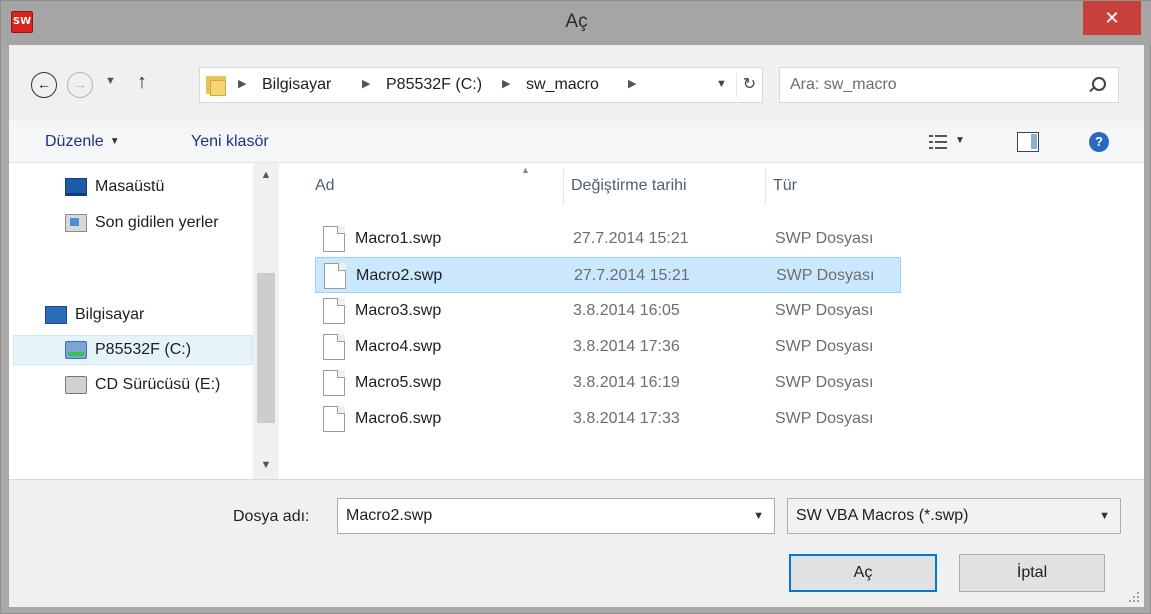 The image size is (1151, 614). What do you see at coordinates (76, 385) in the screenshot?
I see `cd-drive-icon` at bounding box center [76, 385].